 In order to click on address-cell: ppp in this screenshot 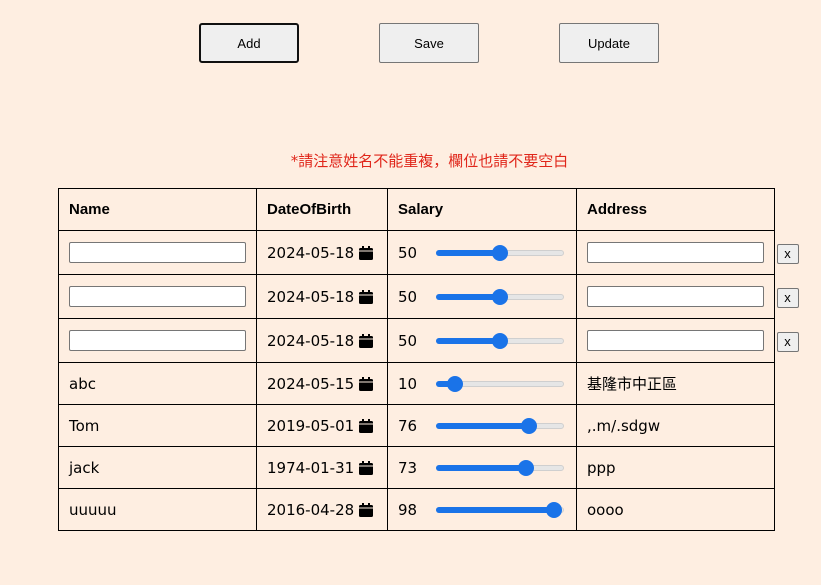, I will do `click(675, 467)`.